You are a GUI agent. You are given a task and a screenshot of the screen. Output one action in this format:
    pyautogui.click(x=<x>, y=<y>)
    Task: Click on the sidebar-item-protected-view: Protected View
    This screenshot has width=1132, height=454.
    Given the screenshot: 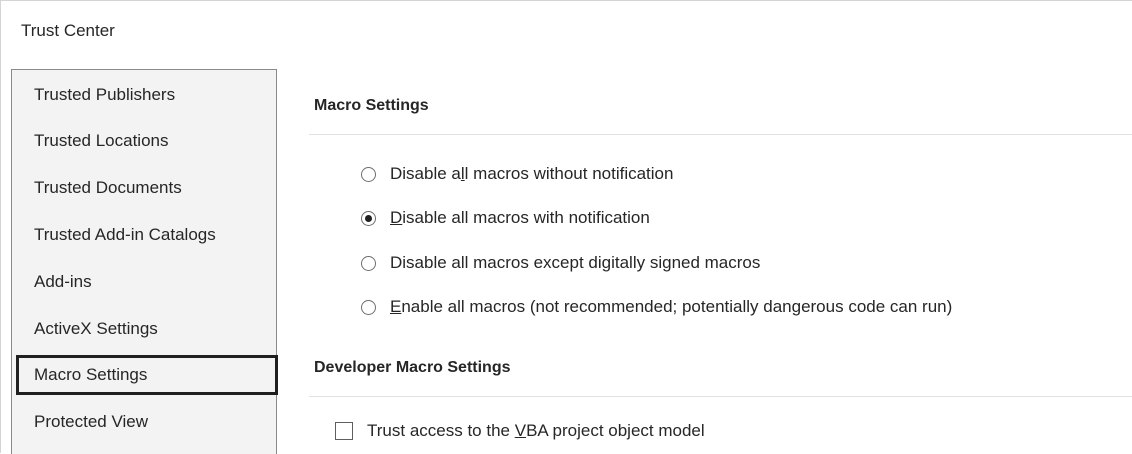 What is the action you would take?
    pyautogui.click(x=147, y=423)
    